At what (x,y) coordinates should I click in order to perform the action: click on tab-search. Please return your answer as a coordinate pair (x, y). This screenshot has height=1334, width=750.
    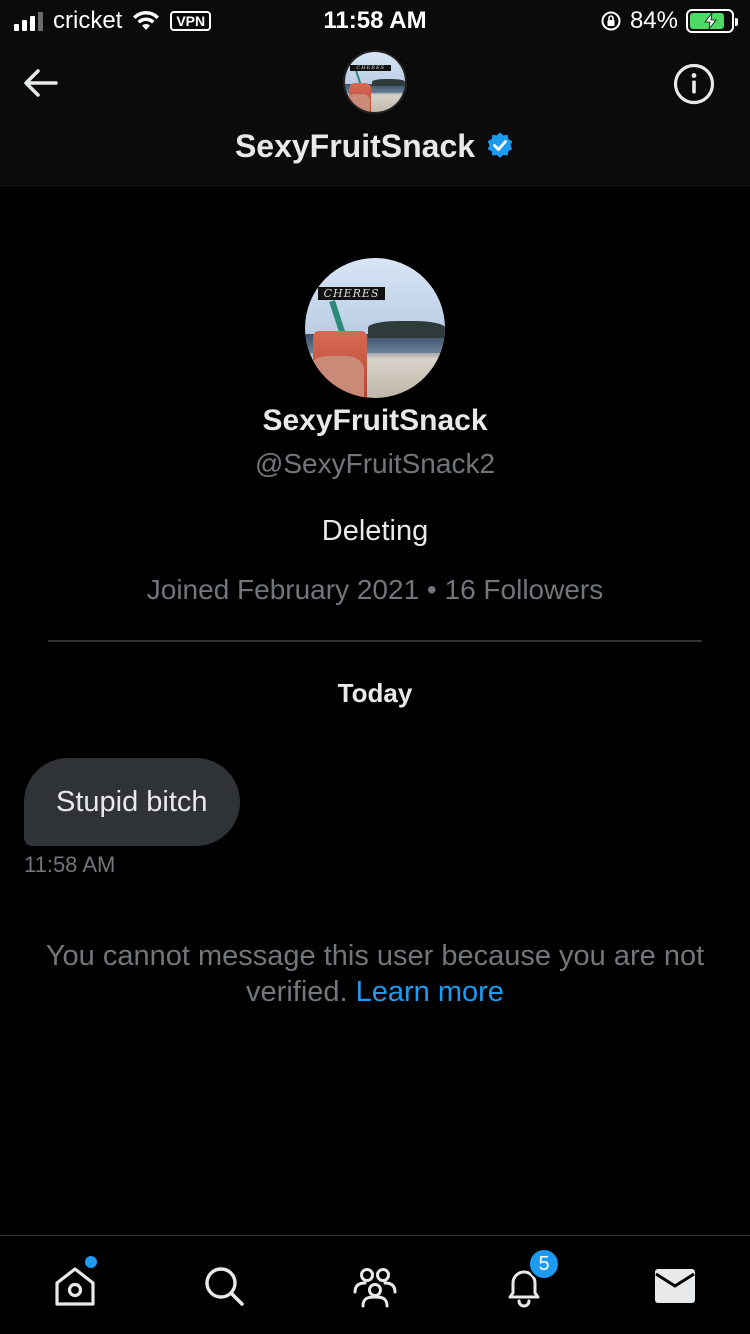
    Looking at the image, I should click on (224, 1286).